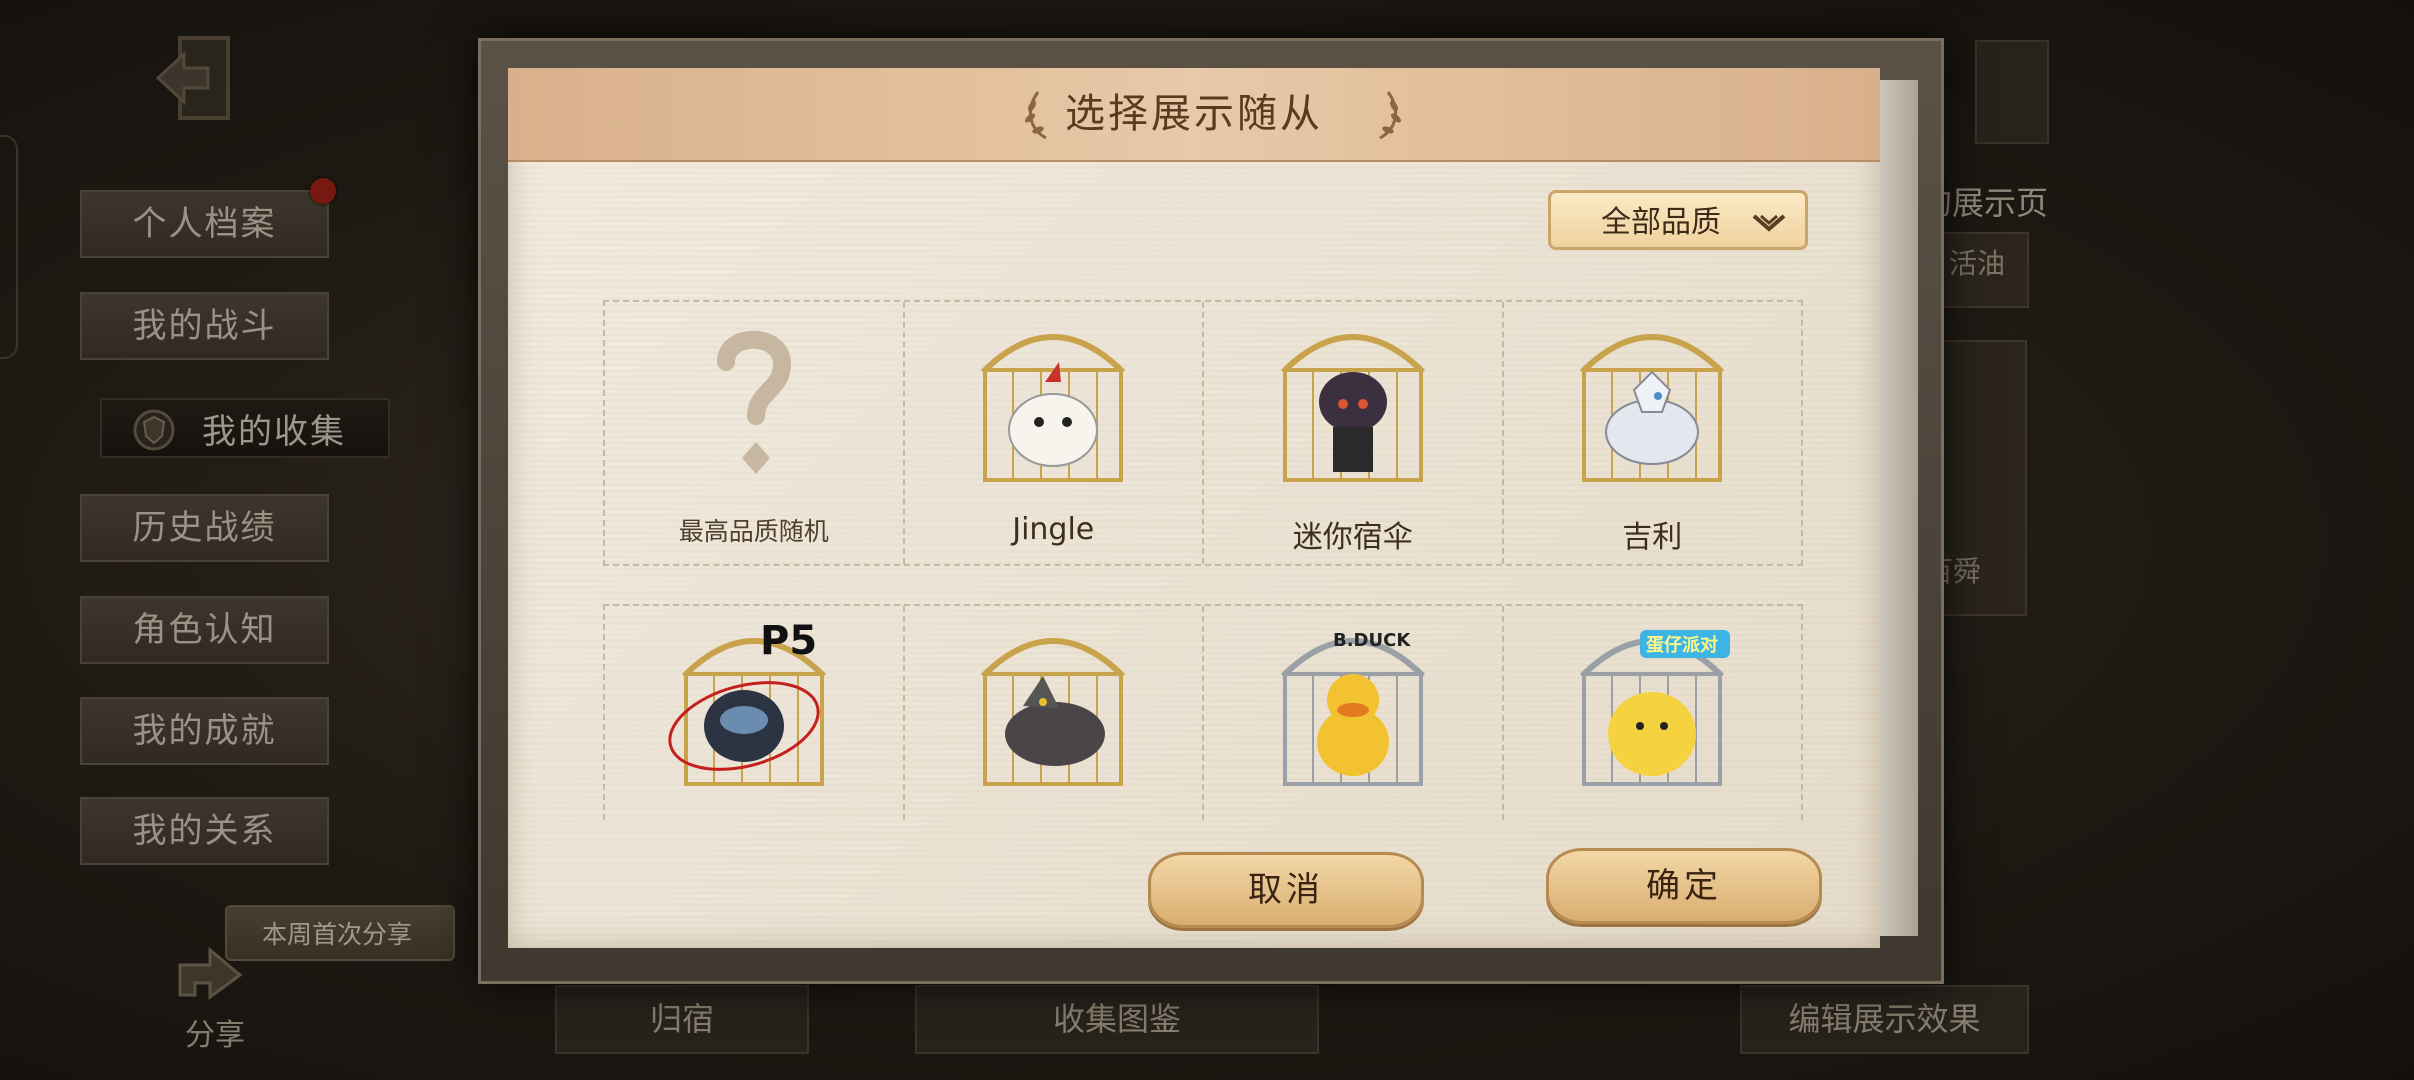 The image size is (2414, 1080). I want to click on pet-cell-morgana: P5, so click(755, 713).